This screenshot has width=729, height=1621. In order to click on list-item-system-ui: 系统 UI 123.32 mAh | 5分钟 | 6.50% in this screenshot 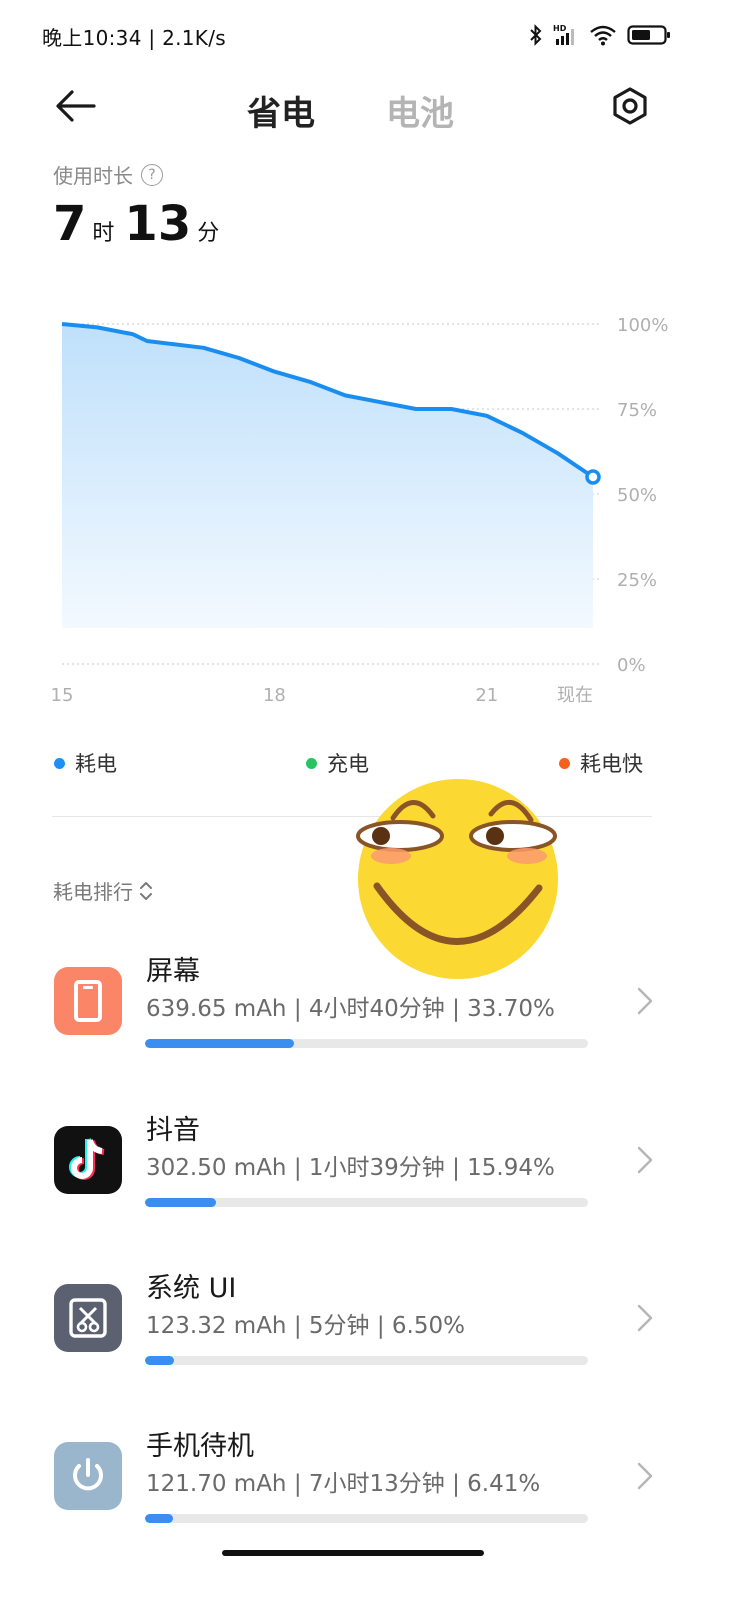, I will do `click(364, 1338)`.